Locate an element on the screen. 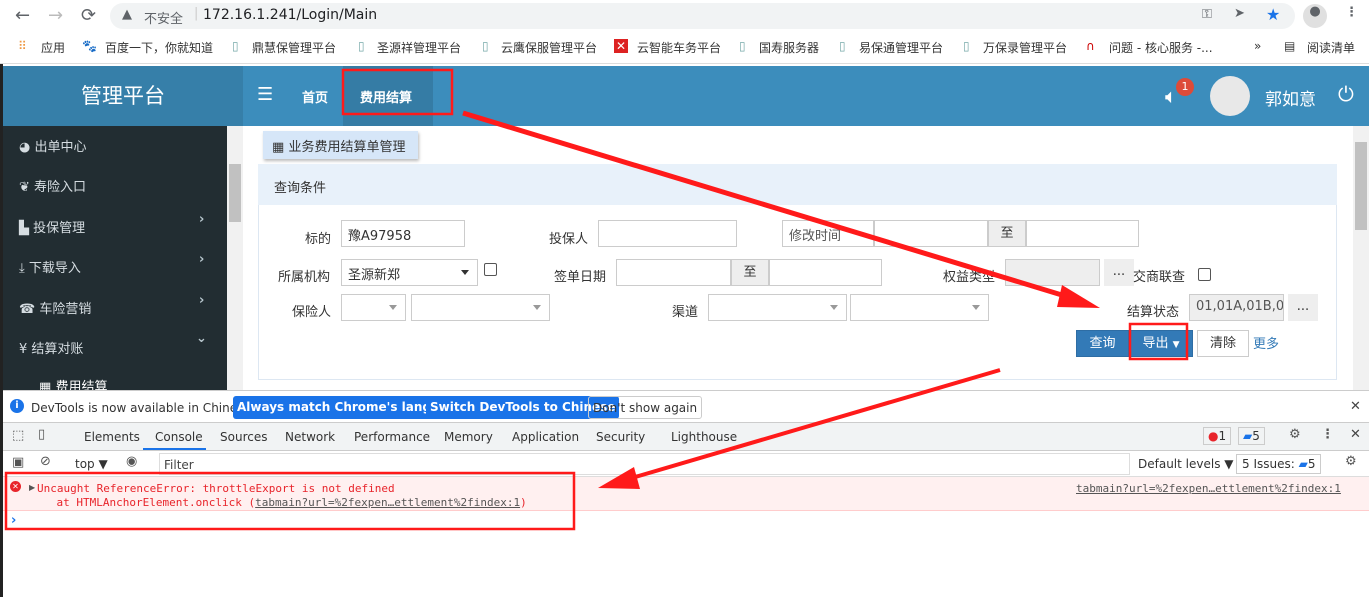  annotation-box-nav is located at coordinates (397, 92).